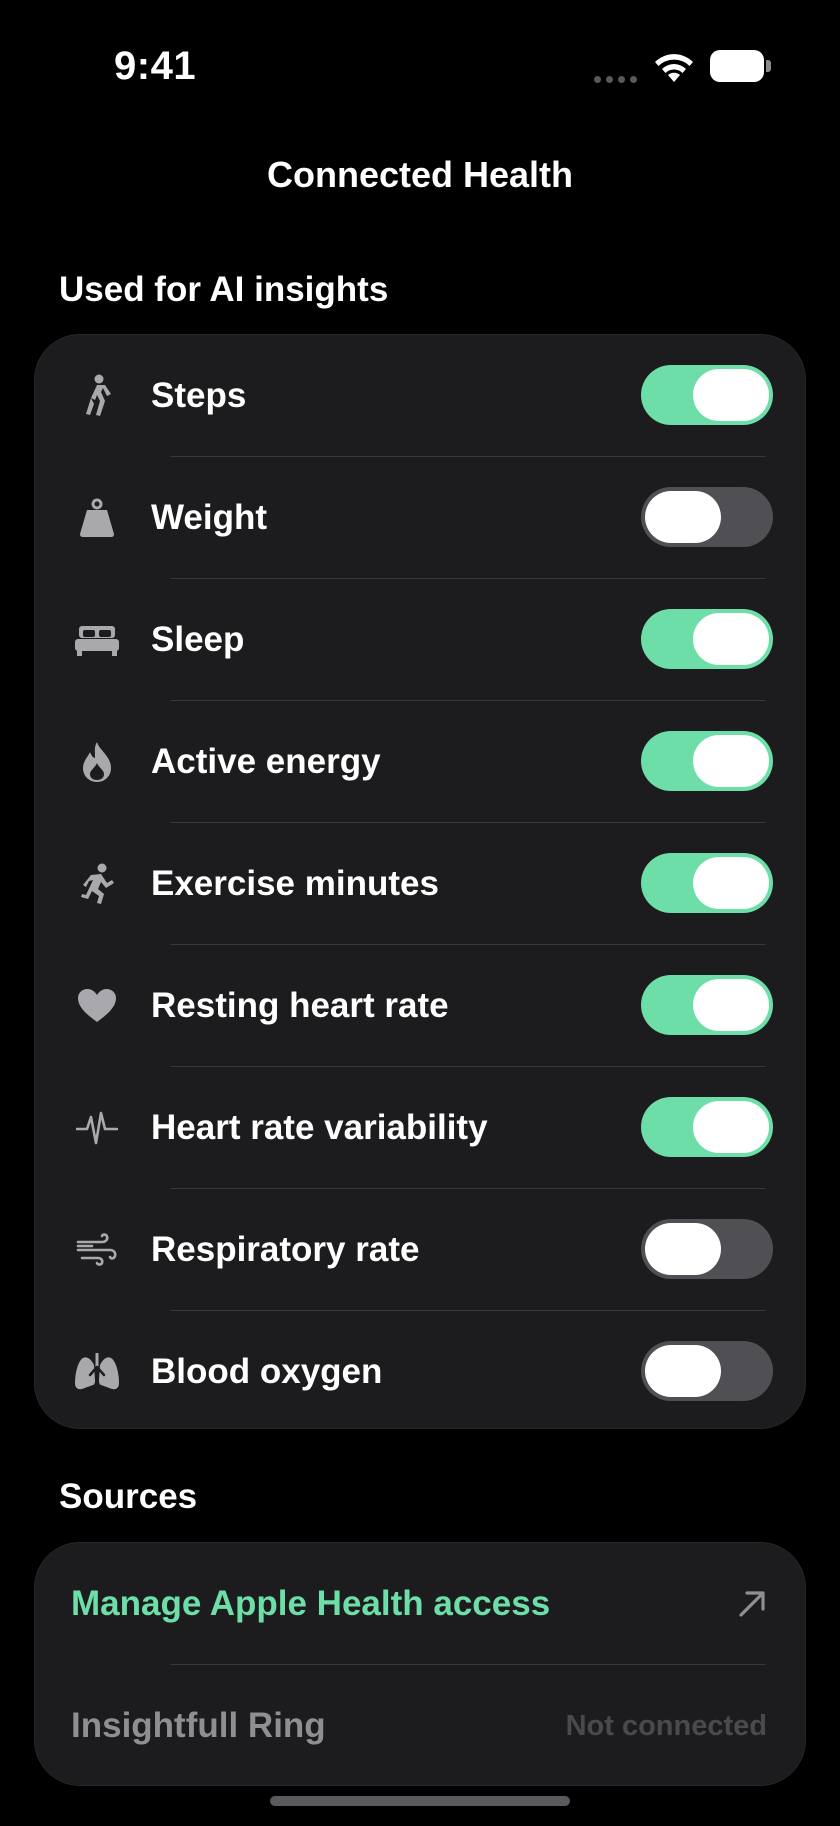 Image resolution: width=840 pixels, height=1826 pixels. What do you see at coordinates (420, 1725) in the screenshot?
I see `insightfull-ring-row: Insightfull Ring Not connected` at bounding box center [420, 1725].